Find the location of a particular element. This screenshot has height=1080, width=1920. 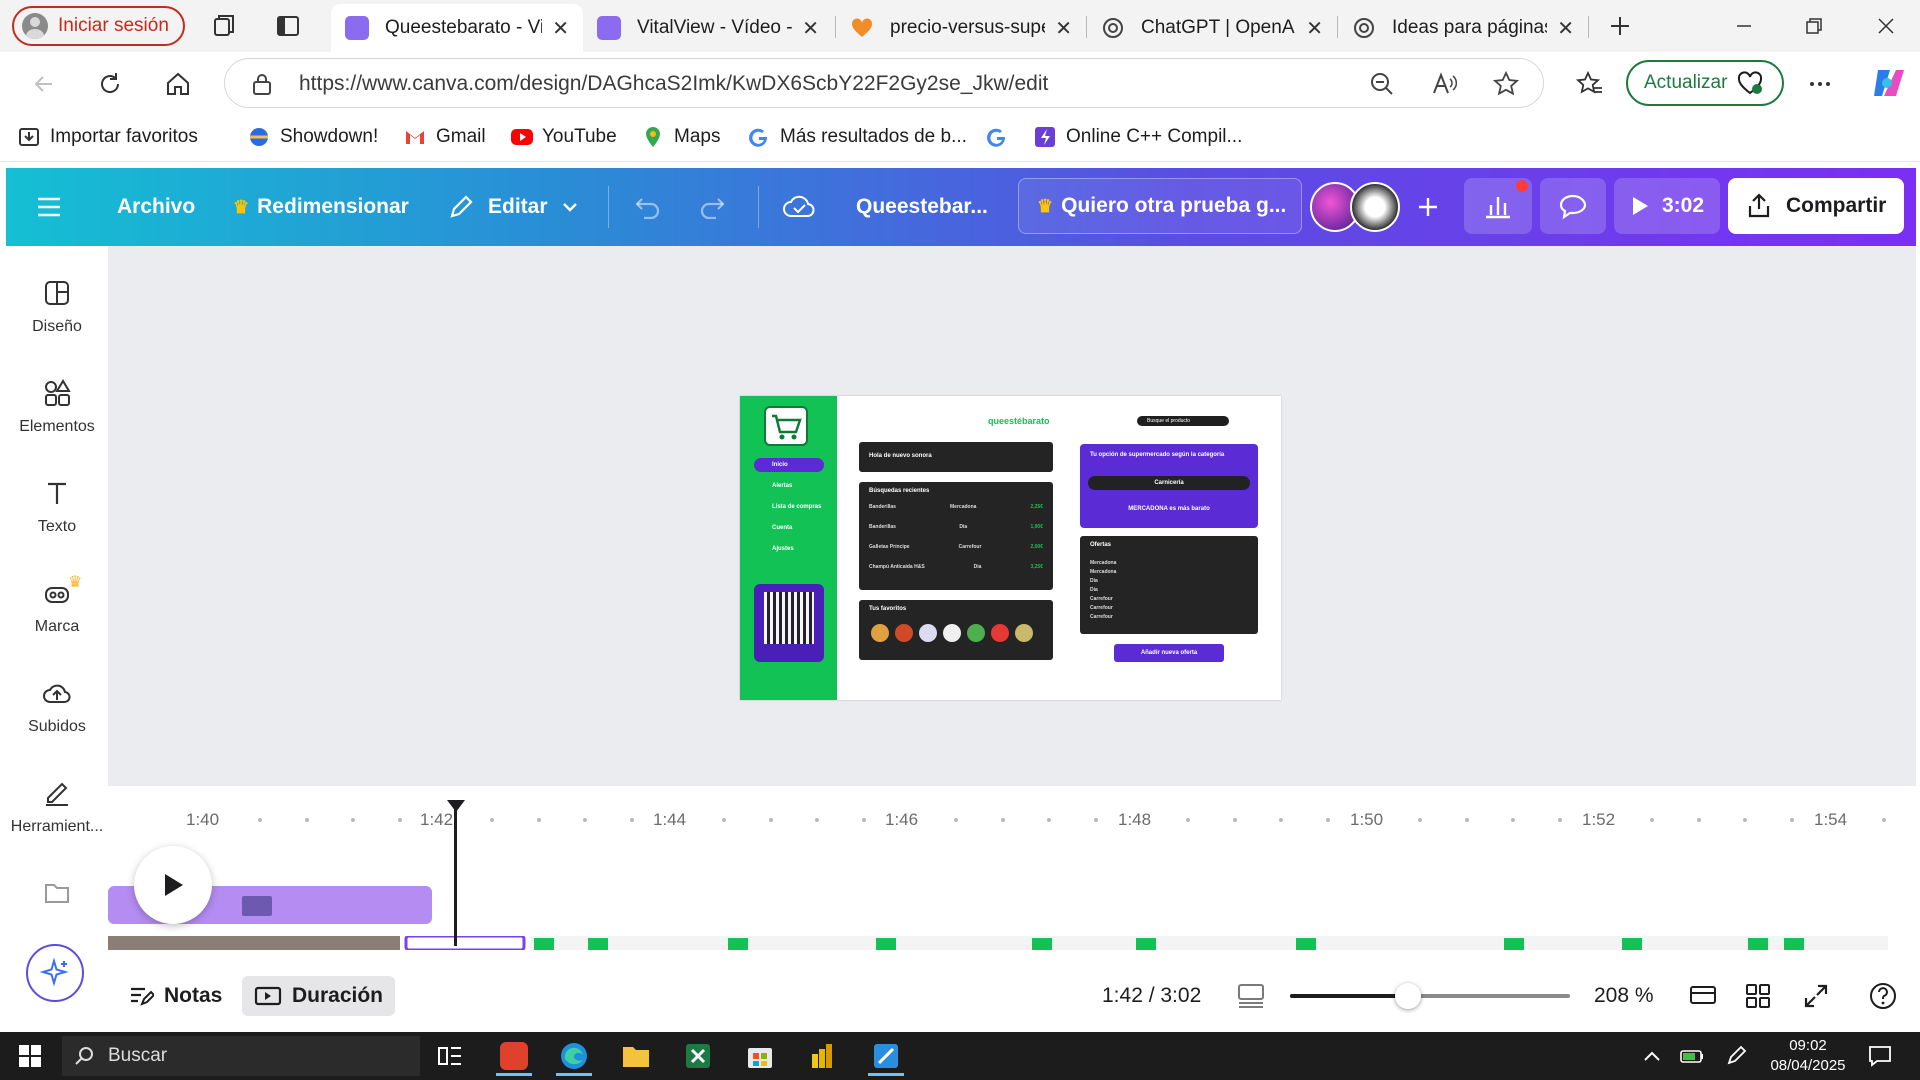

fullscreen-icon is located at coordinates (1816, 996).